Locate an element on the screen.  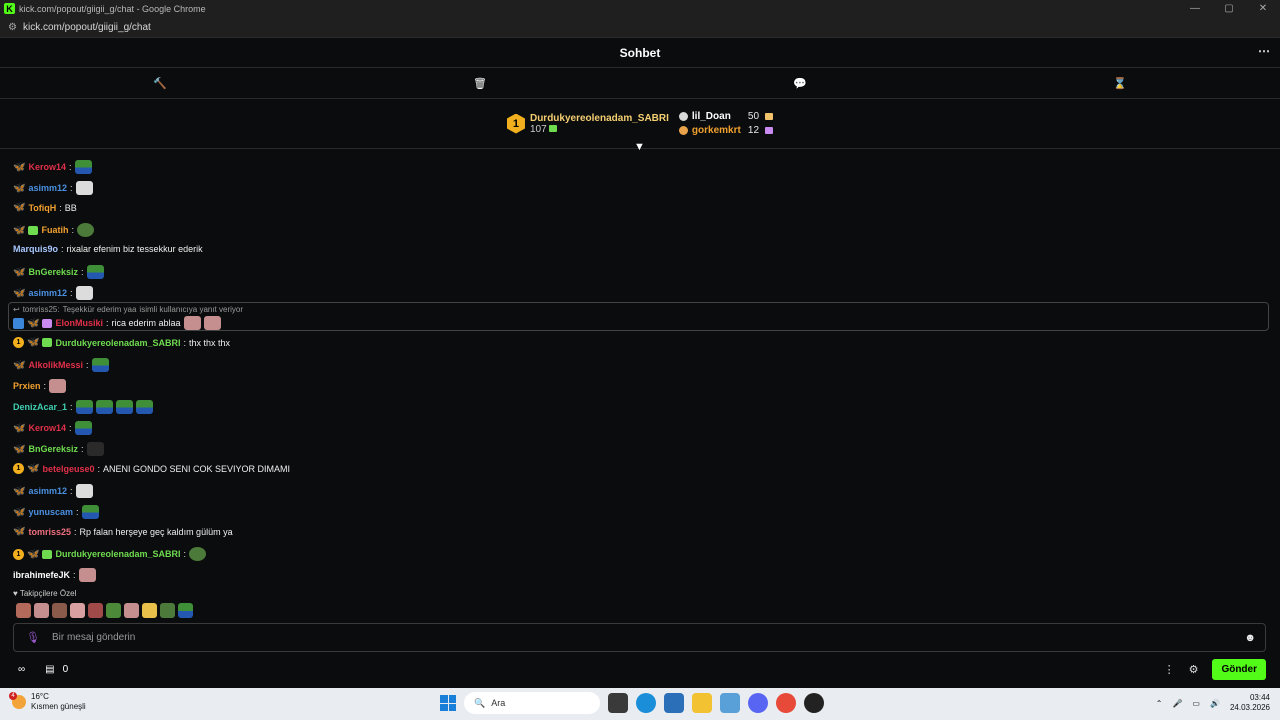
leaderboard-second: lil_Doan 50 is located at coordinates (726, 116).